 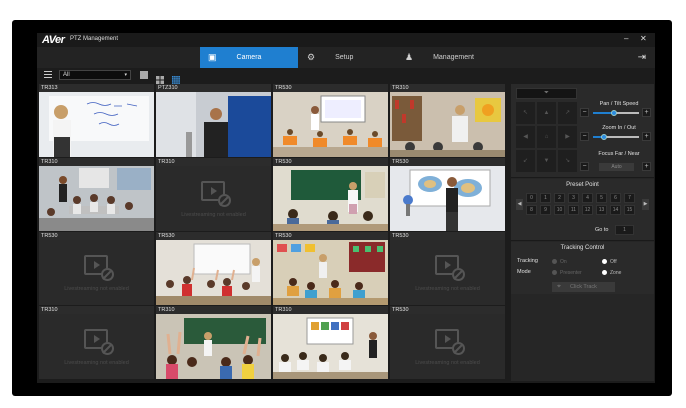 I want to click on tab-management: ♟ Management, so click(x=453, y=57).